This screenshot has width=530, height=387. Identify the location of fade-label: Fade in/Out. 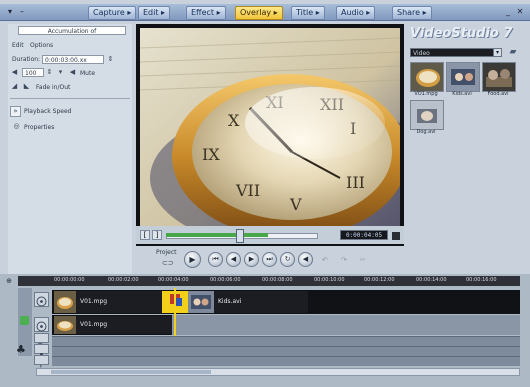
(53, 87).